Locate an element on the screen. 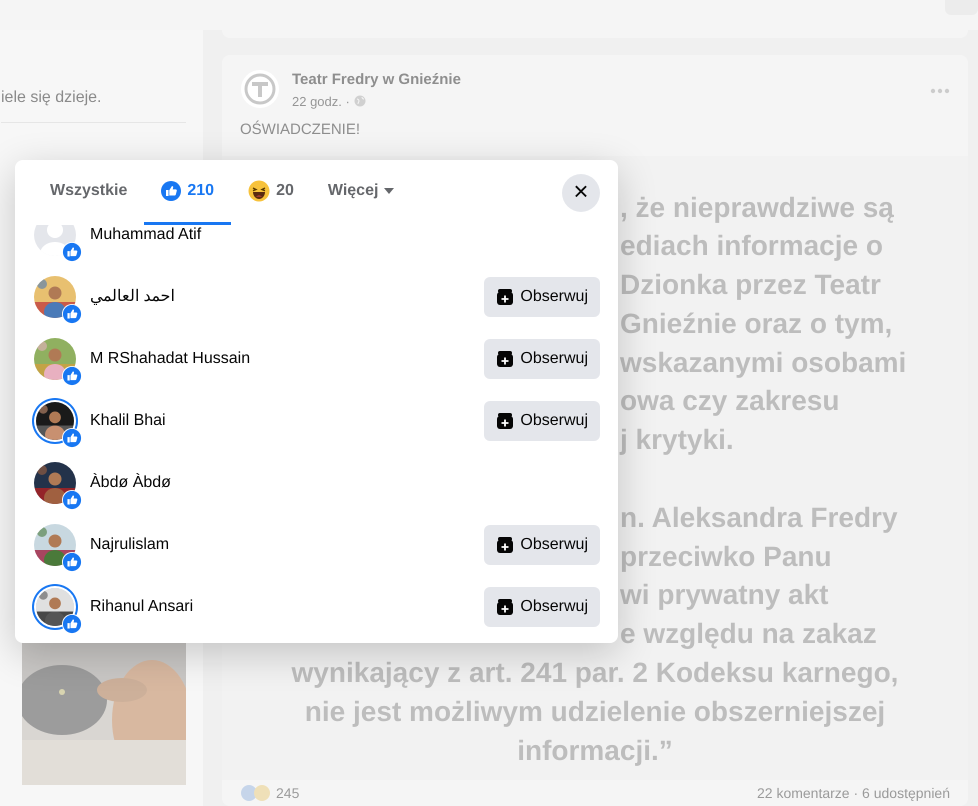 The image size is (978, 806). caret-icon is located at coordinates (389, 191).